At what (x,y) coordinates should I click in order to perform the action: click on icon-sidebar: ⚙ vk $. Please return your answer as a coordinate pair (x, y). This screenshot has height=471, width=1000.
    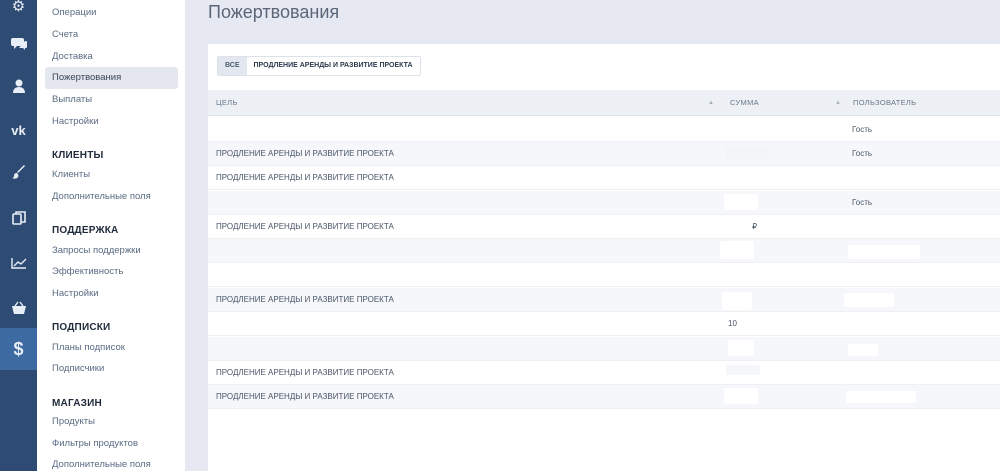
    Looking at the image, I should click on (18, 235).